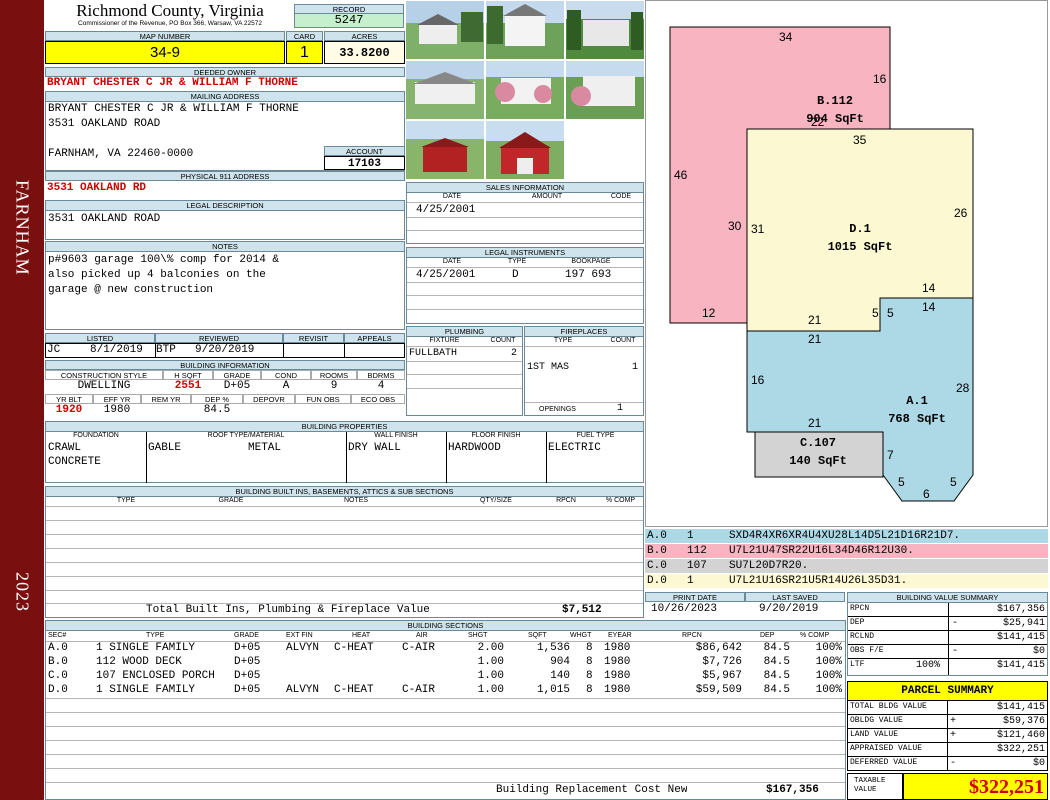 The height and width of the screenshot is (800, 1050). What do you see at coordinates (155, 635) in the screenshot?
I see `sec-h-type: TYPE` at bounding box center [155, 635].